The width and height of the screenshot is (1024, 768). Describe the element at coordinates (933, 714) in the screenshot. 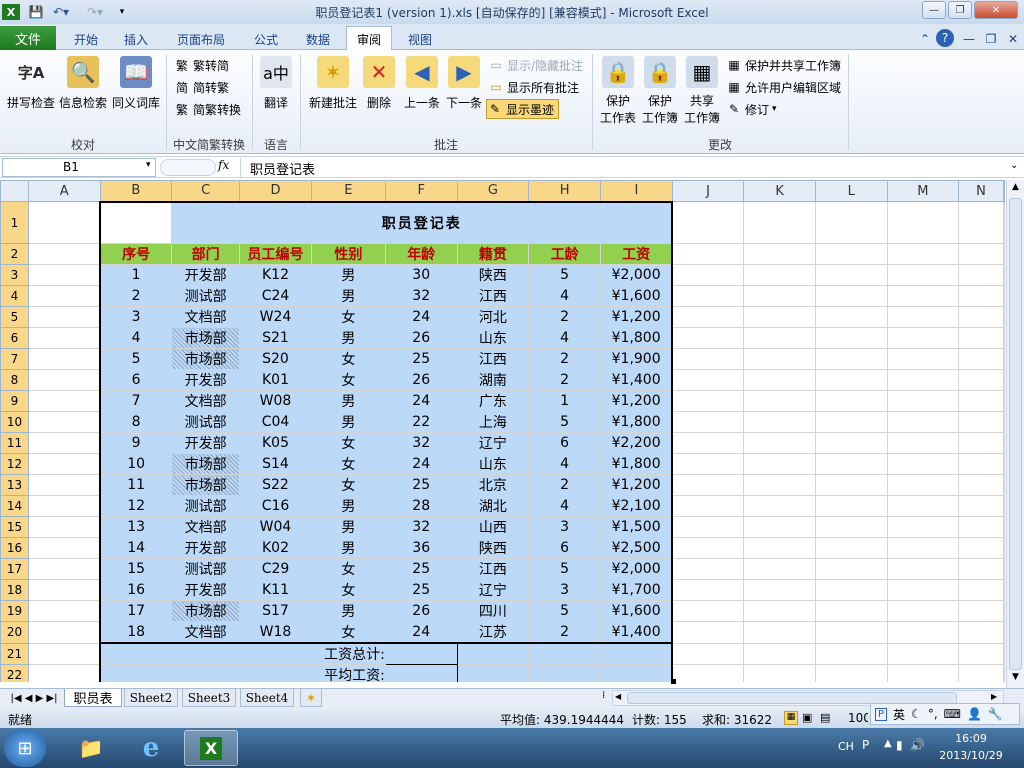

I see `punctuation-icon: °,` at that location.